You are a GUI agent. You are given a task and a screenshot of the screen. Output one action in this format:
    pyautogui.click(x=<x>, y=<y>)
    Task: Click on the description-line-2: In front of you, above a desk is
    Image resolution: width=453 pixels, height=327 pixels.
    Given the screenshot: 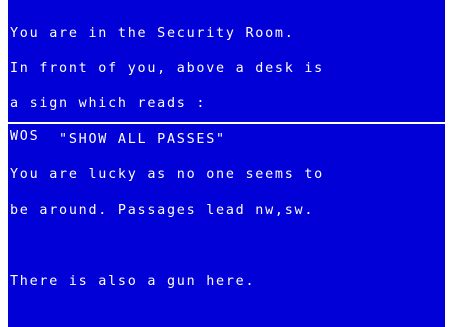 What is the action you would take?
    pyautogui.click(x=167, y=68)
    